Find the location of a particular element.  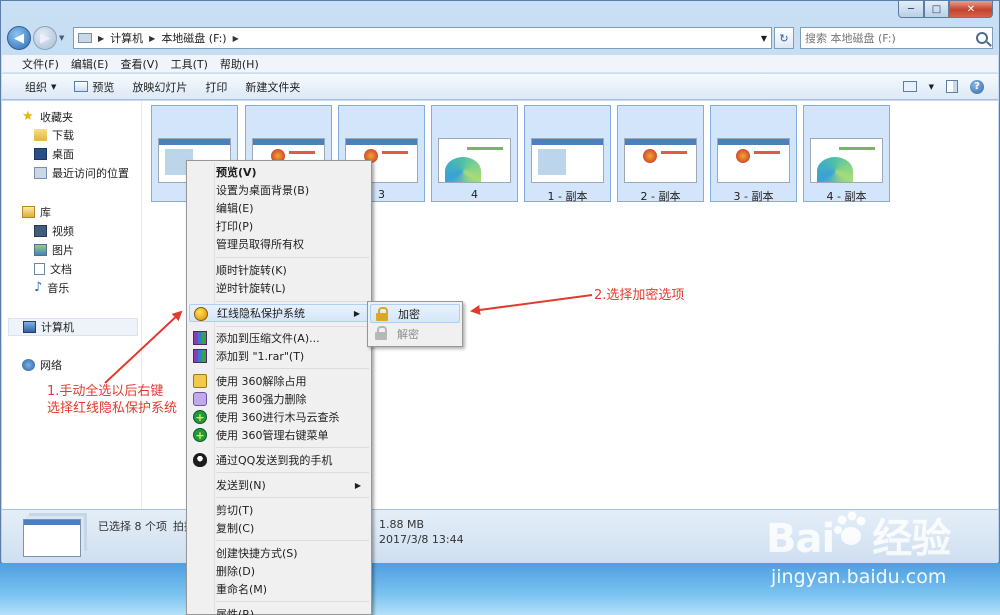

menu-item-privacy-protection: 红线隐私保护系统 ▶ is located at coordinates (279, 313).